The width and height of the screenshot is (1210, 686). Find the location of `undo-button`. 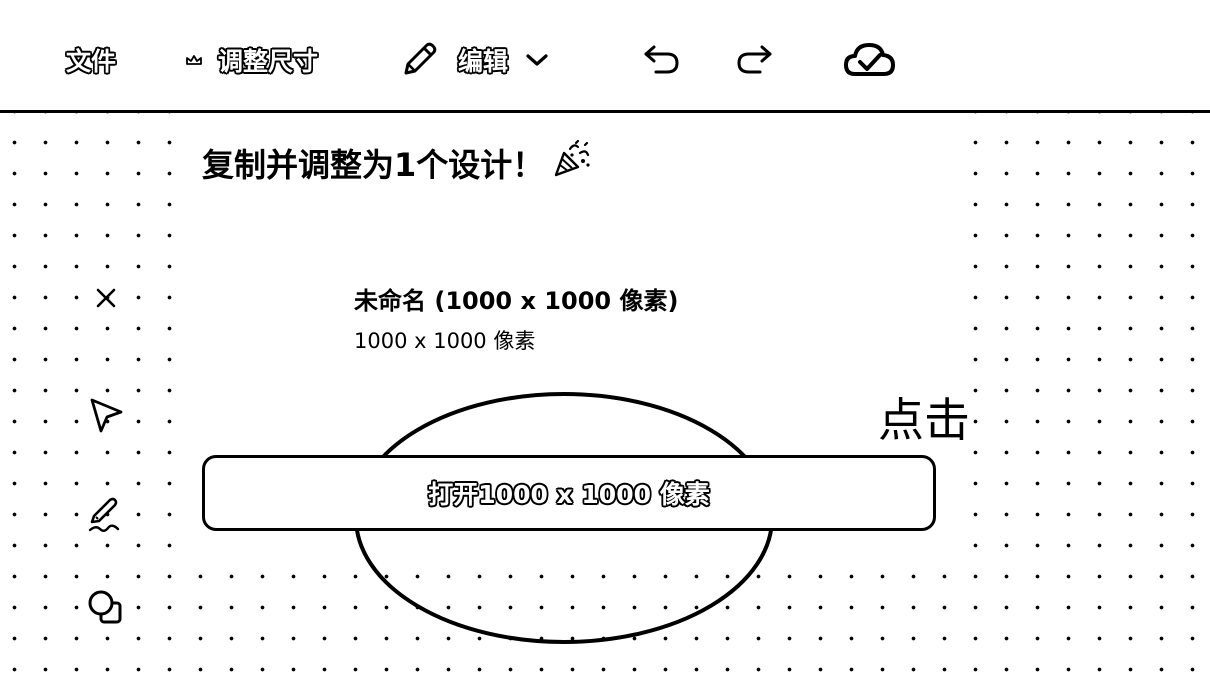

undo-button is located at coordinates (662, 60).